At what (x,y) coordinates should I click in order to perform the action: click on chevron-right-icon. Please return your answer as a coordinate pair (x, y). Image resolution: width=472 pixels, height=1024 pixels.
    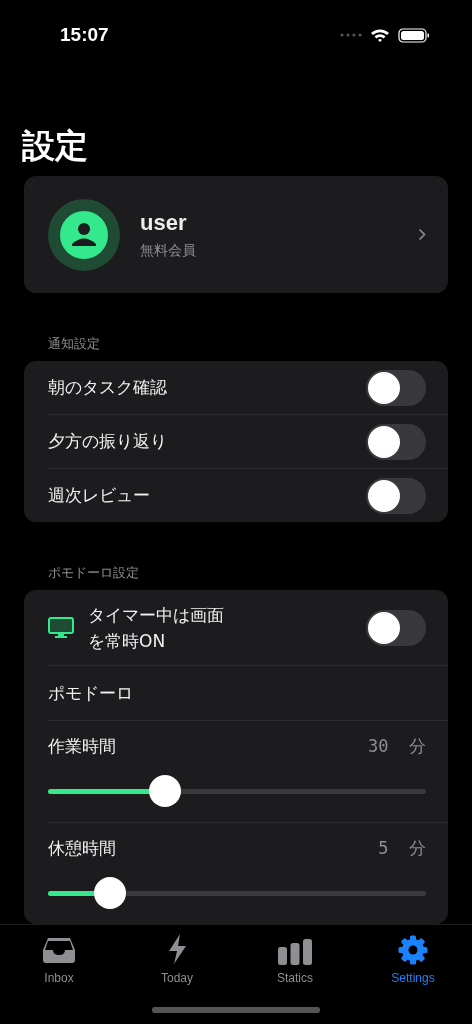
    Looking at the image, I should click on (422, 234).